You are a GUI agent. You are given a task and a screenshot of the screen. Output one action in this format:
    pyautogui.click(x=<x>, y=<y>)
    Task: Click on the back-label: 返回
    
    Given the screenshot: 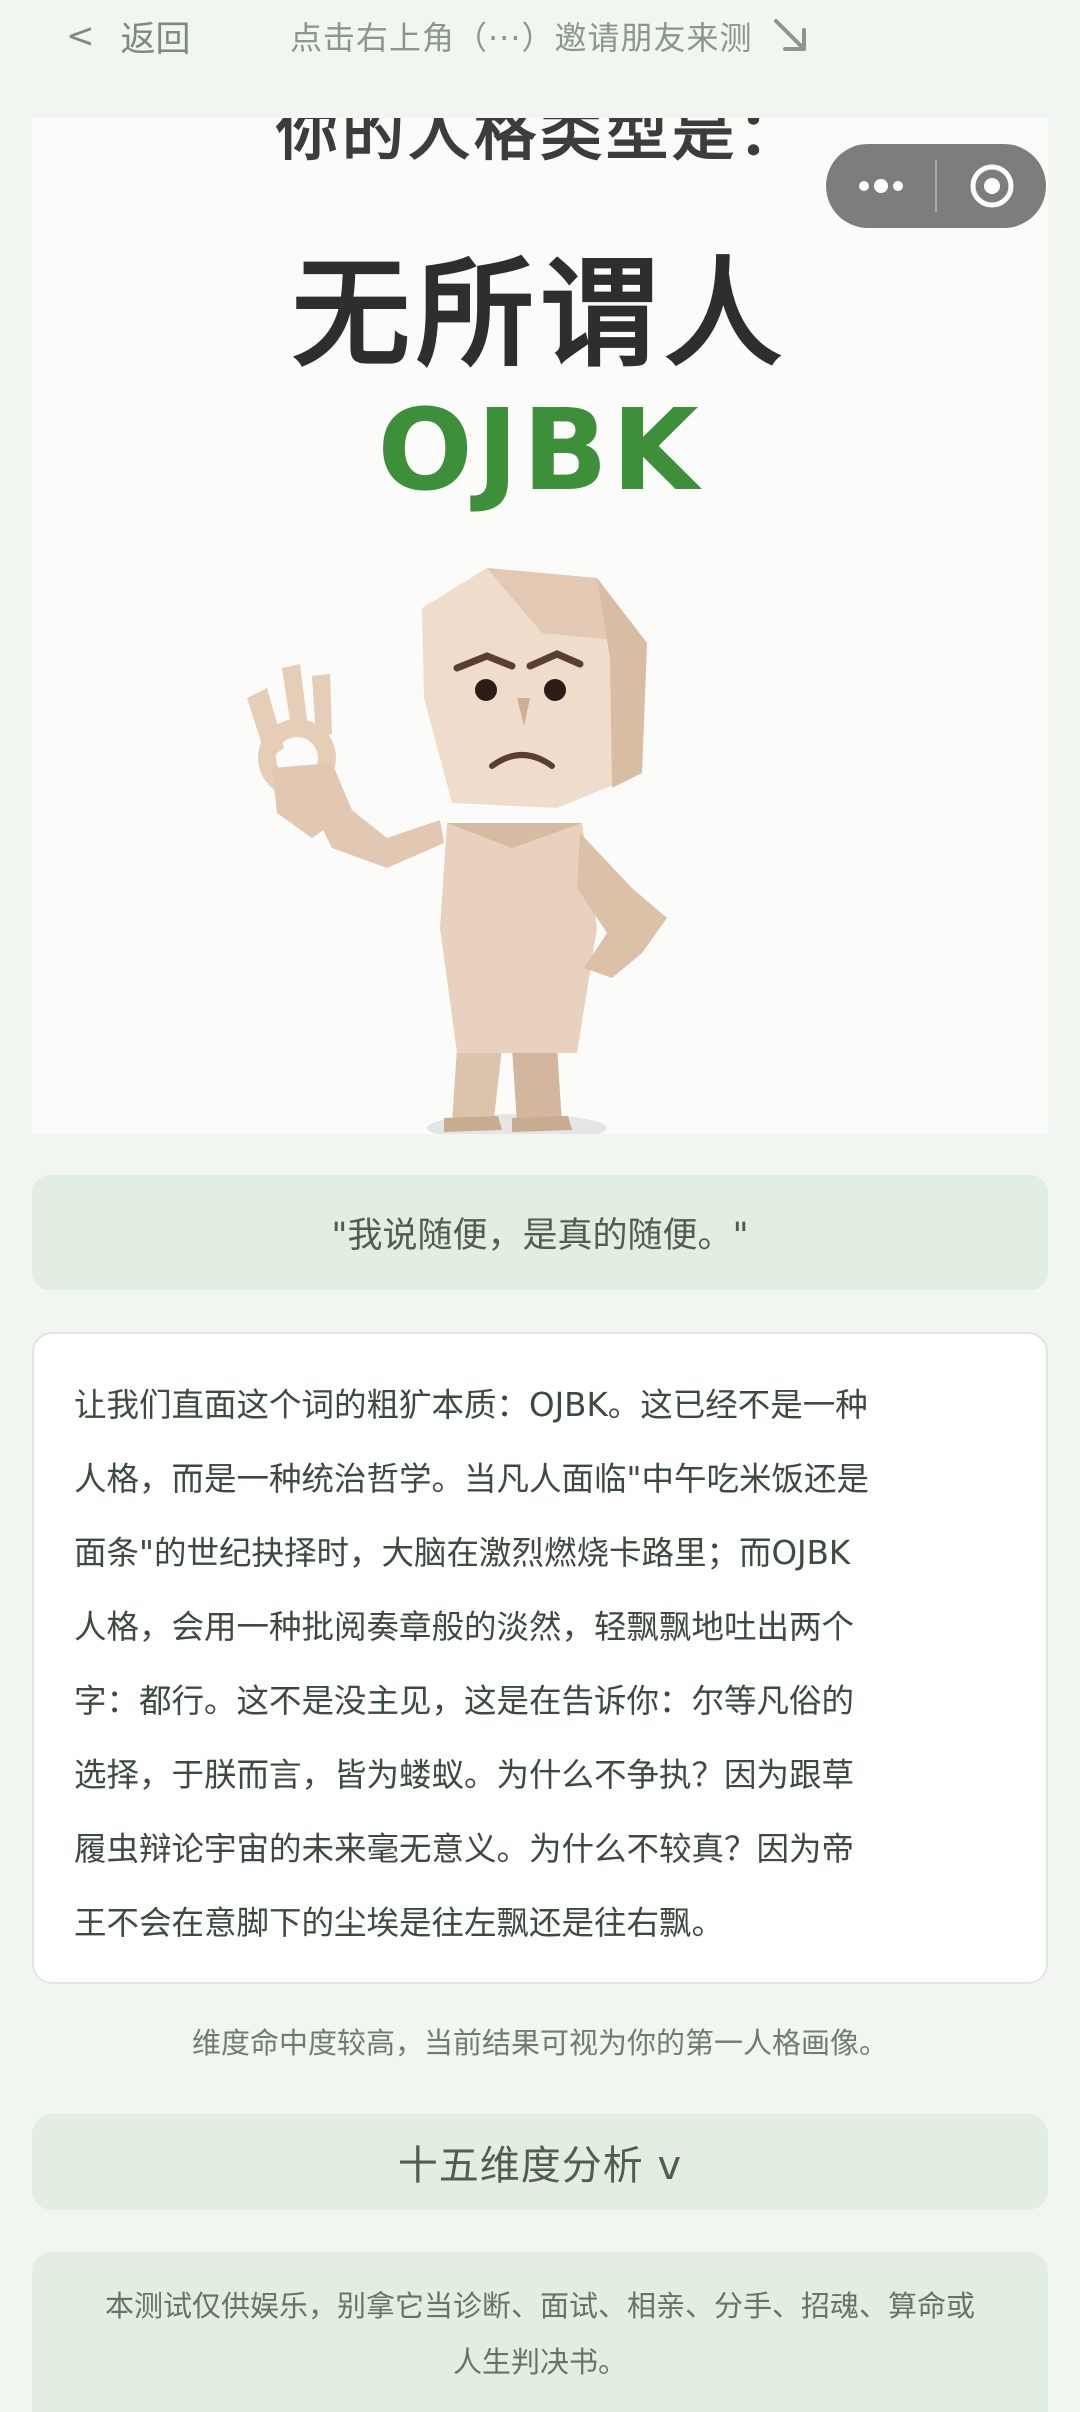 What is the action you would take?
    pyautogui.click(x=155, y=39)
    